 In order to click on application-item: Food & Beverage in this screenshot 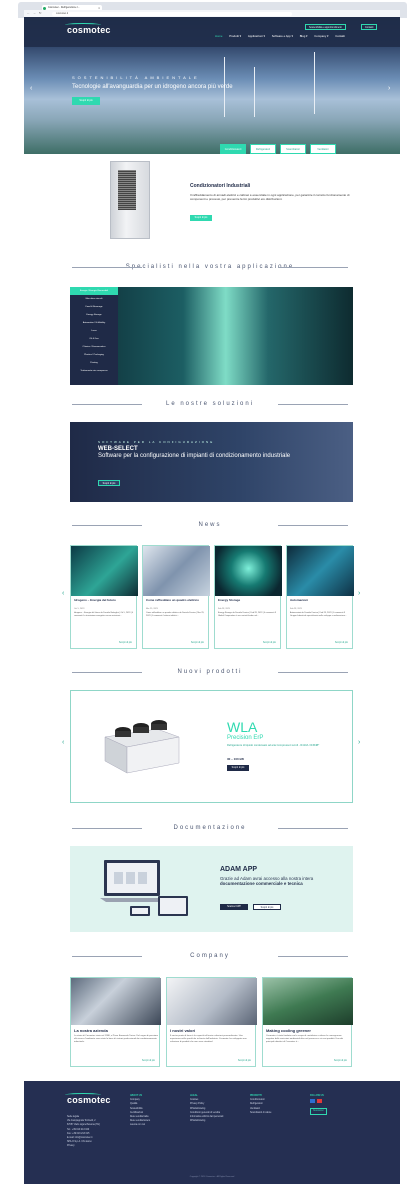, I will do `click(94, 307)`.